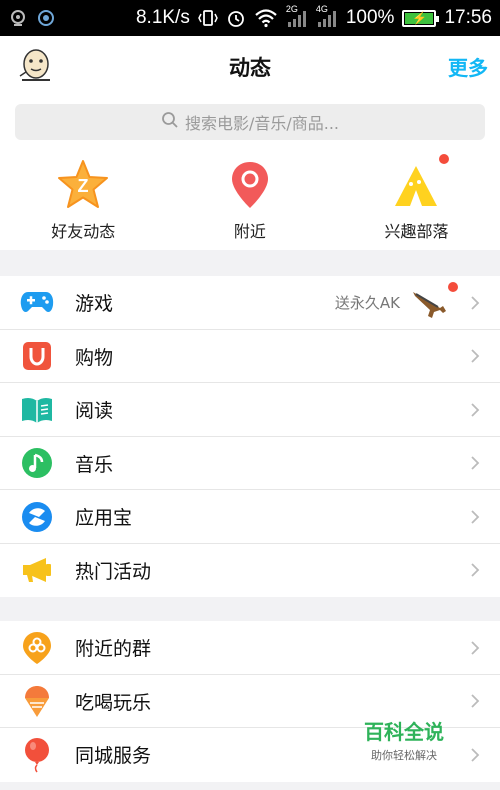  I want to click on balloon-icon, so click(37, 755).